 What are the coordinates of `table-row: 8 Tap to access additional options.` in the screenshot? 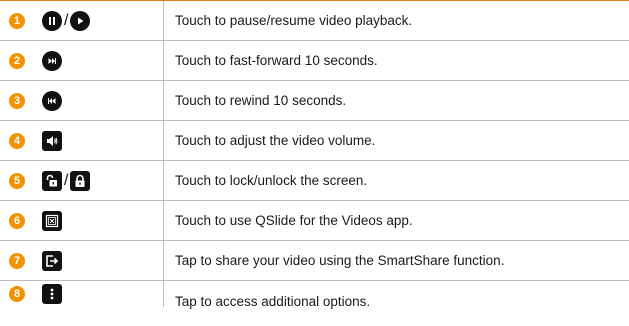 It's located at (314, 301).